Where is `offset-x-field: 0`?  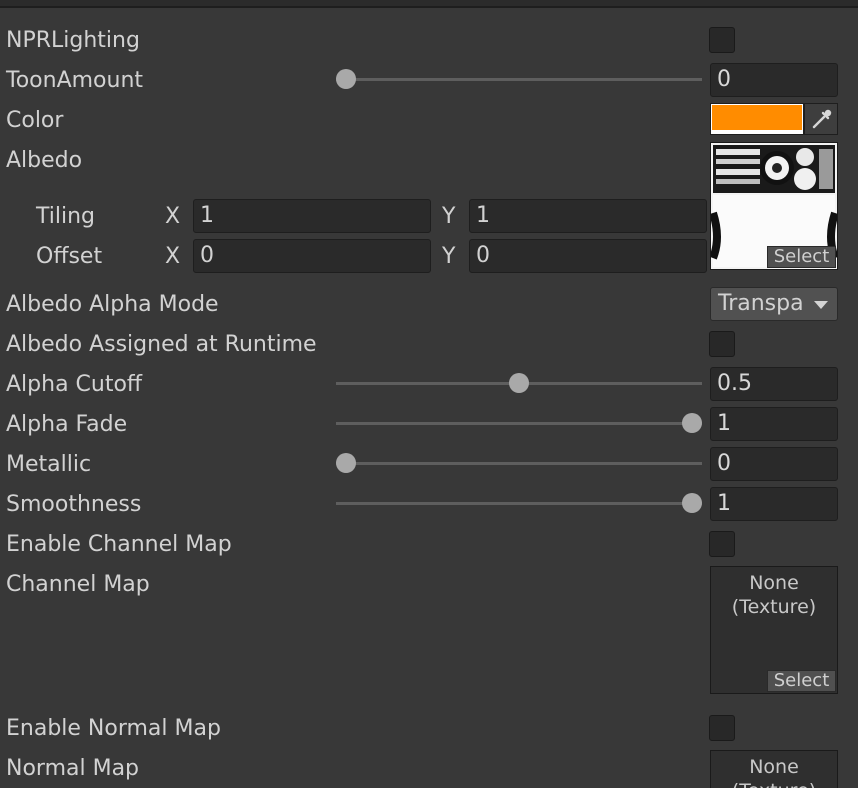
offset-x-field: 0 is located at coordinates (312, 256).